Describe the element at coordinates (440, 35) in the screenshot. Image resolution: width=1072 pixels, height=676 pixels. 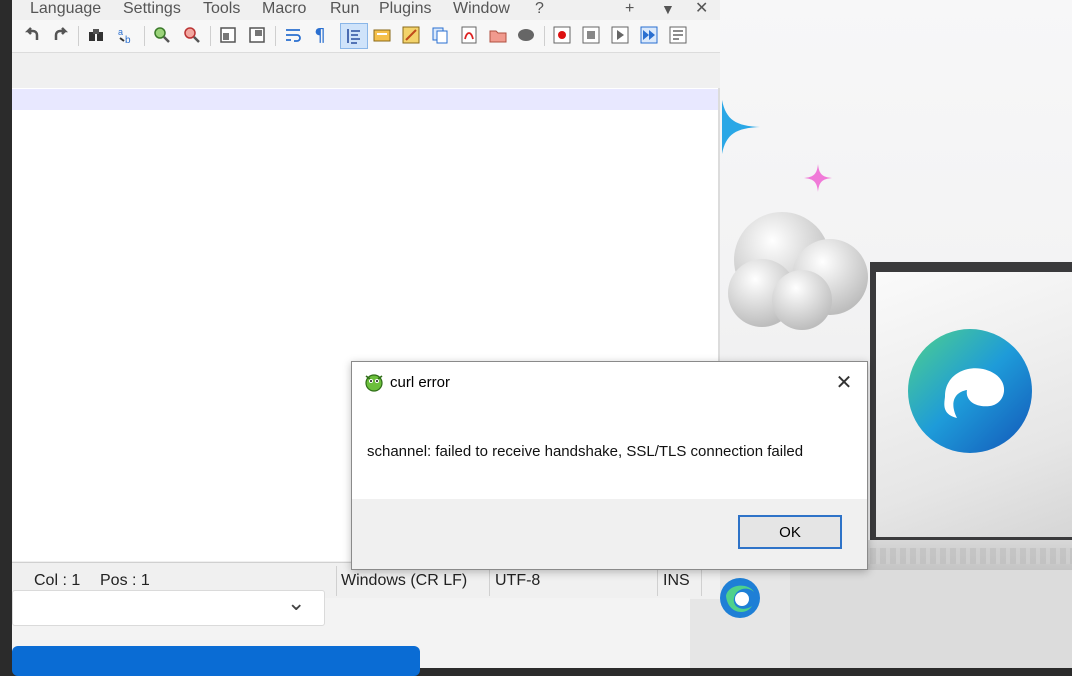
I see `clone-icon` at that location.